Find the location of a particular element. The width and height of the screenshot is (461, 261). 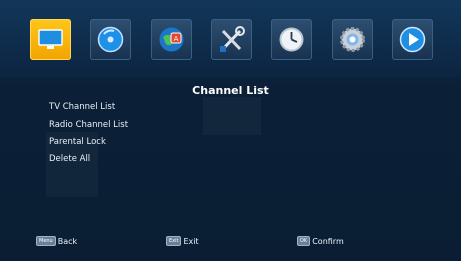

hint-exit-label: Exit is located at coordinates (191, 241).